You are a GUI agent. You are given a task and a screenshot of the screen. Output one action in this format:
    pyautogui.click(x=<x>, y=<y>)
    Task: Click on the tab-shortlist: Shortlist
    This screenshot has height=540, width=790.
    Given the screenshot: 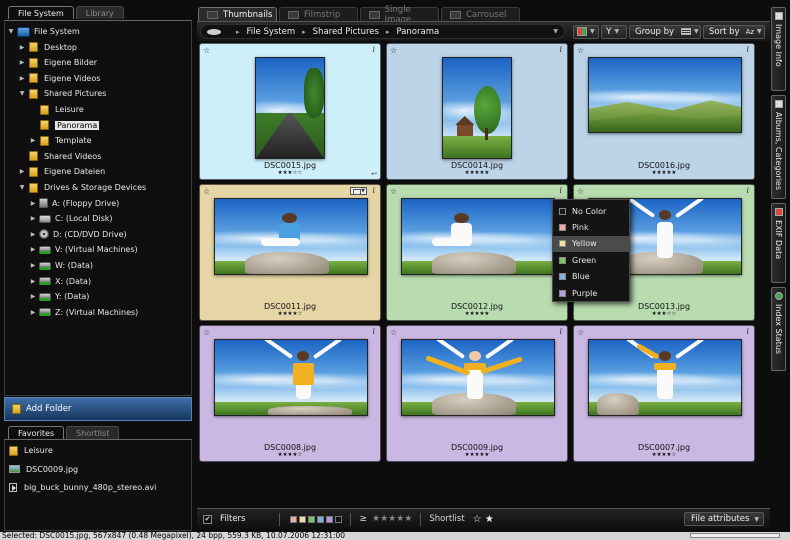 What is the action you would take?
    pyautogui.click(x=93, y=432)
    